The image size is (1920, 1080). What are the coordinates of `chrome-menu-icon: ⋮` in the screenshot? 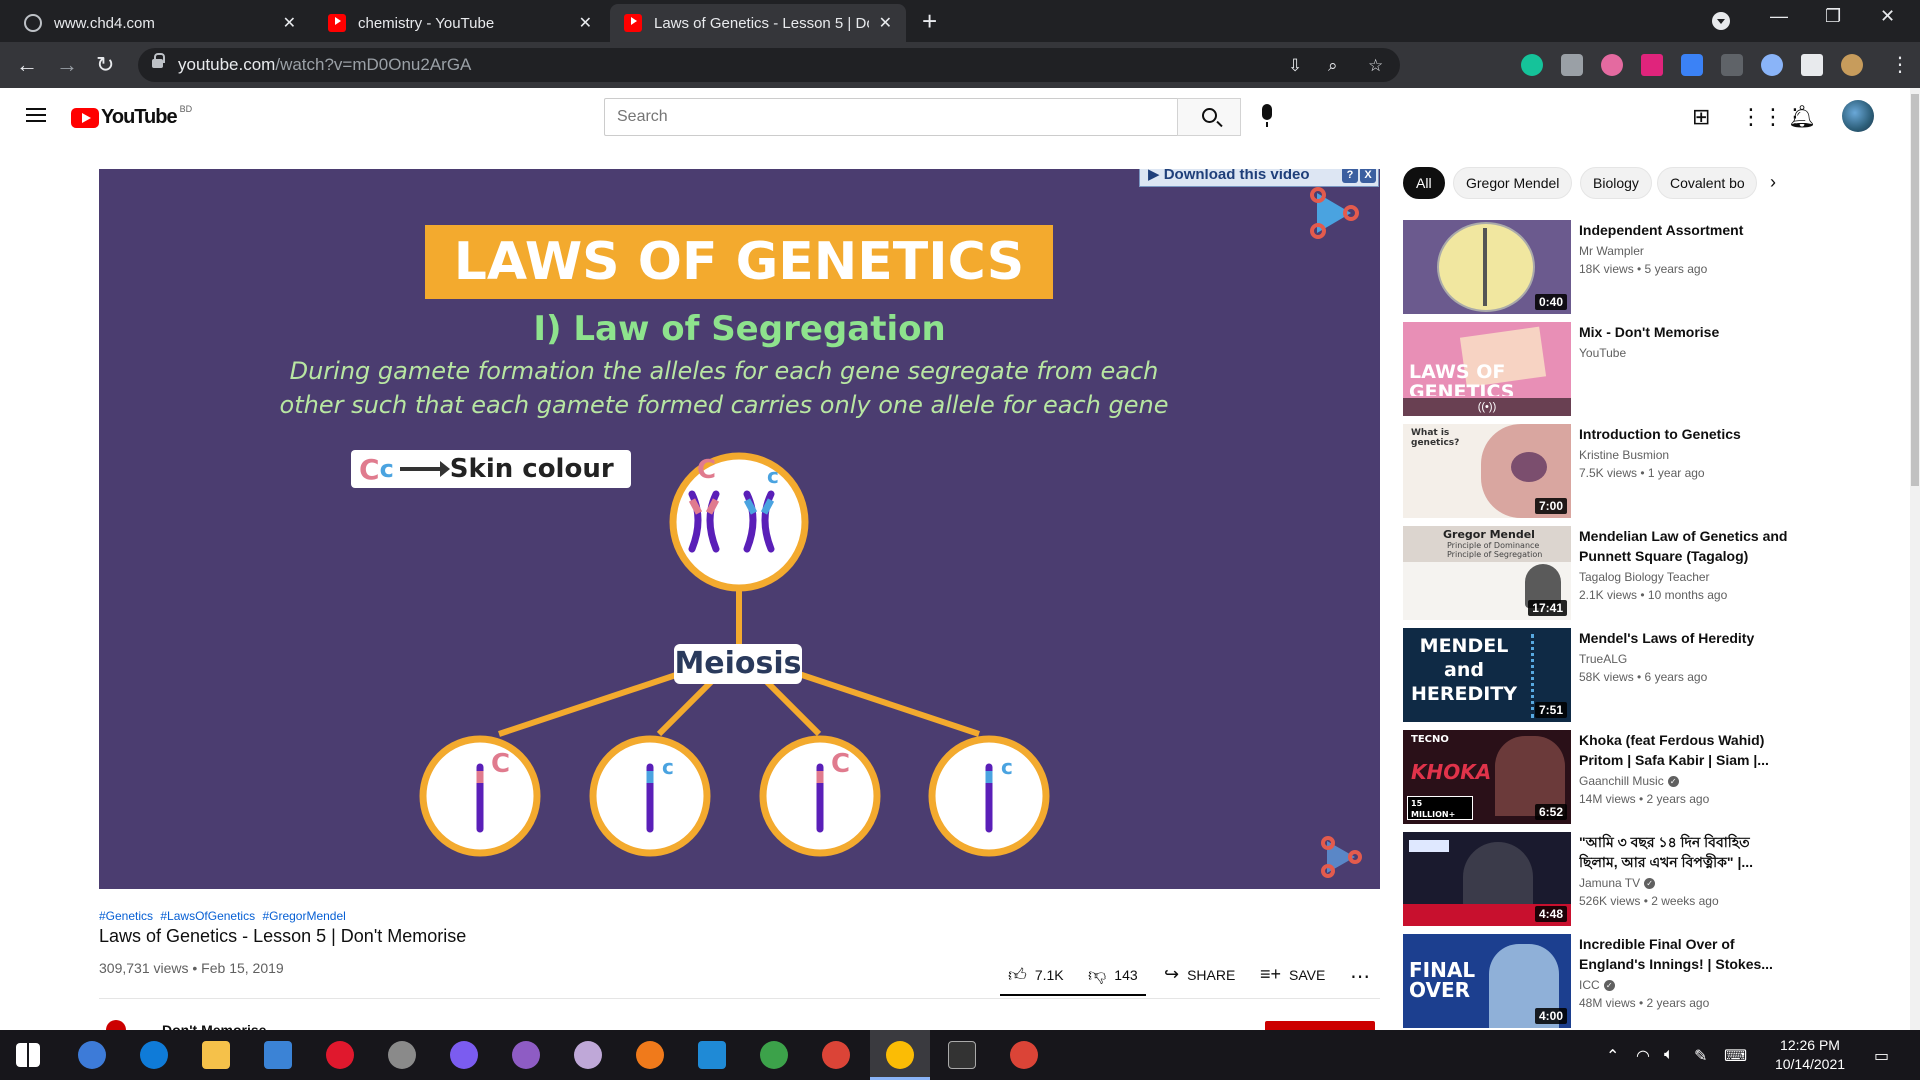 It's located at (1900, 64).